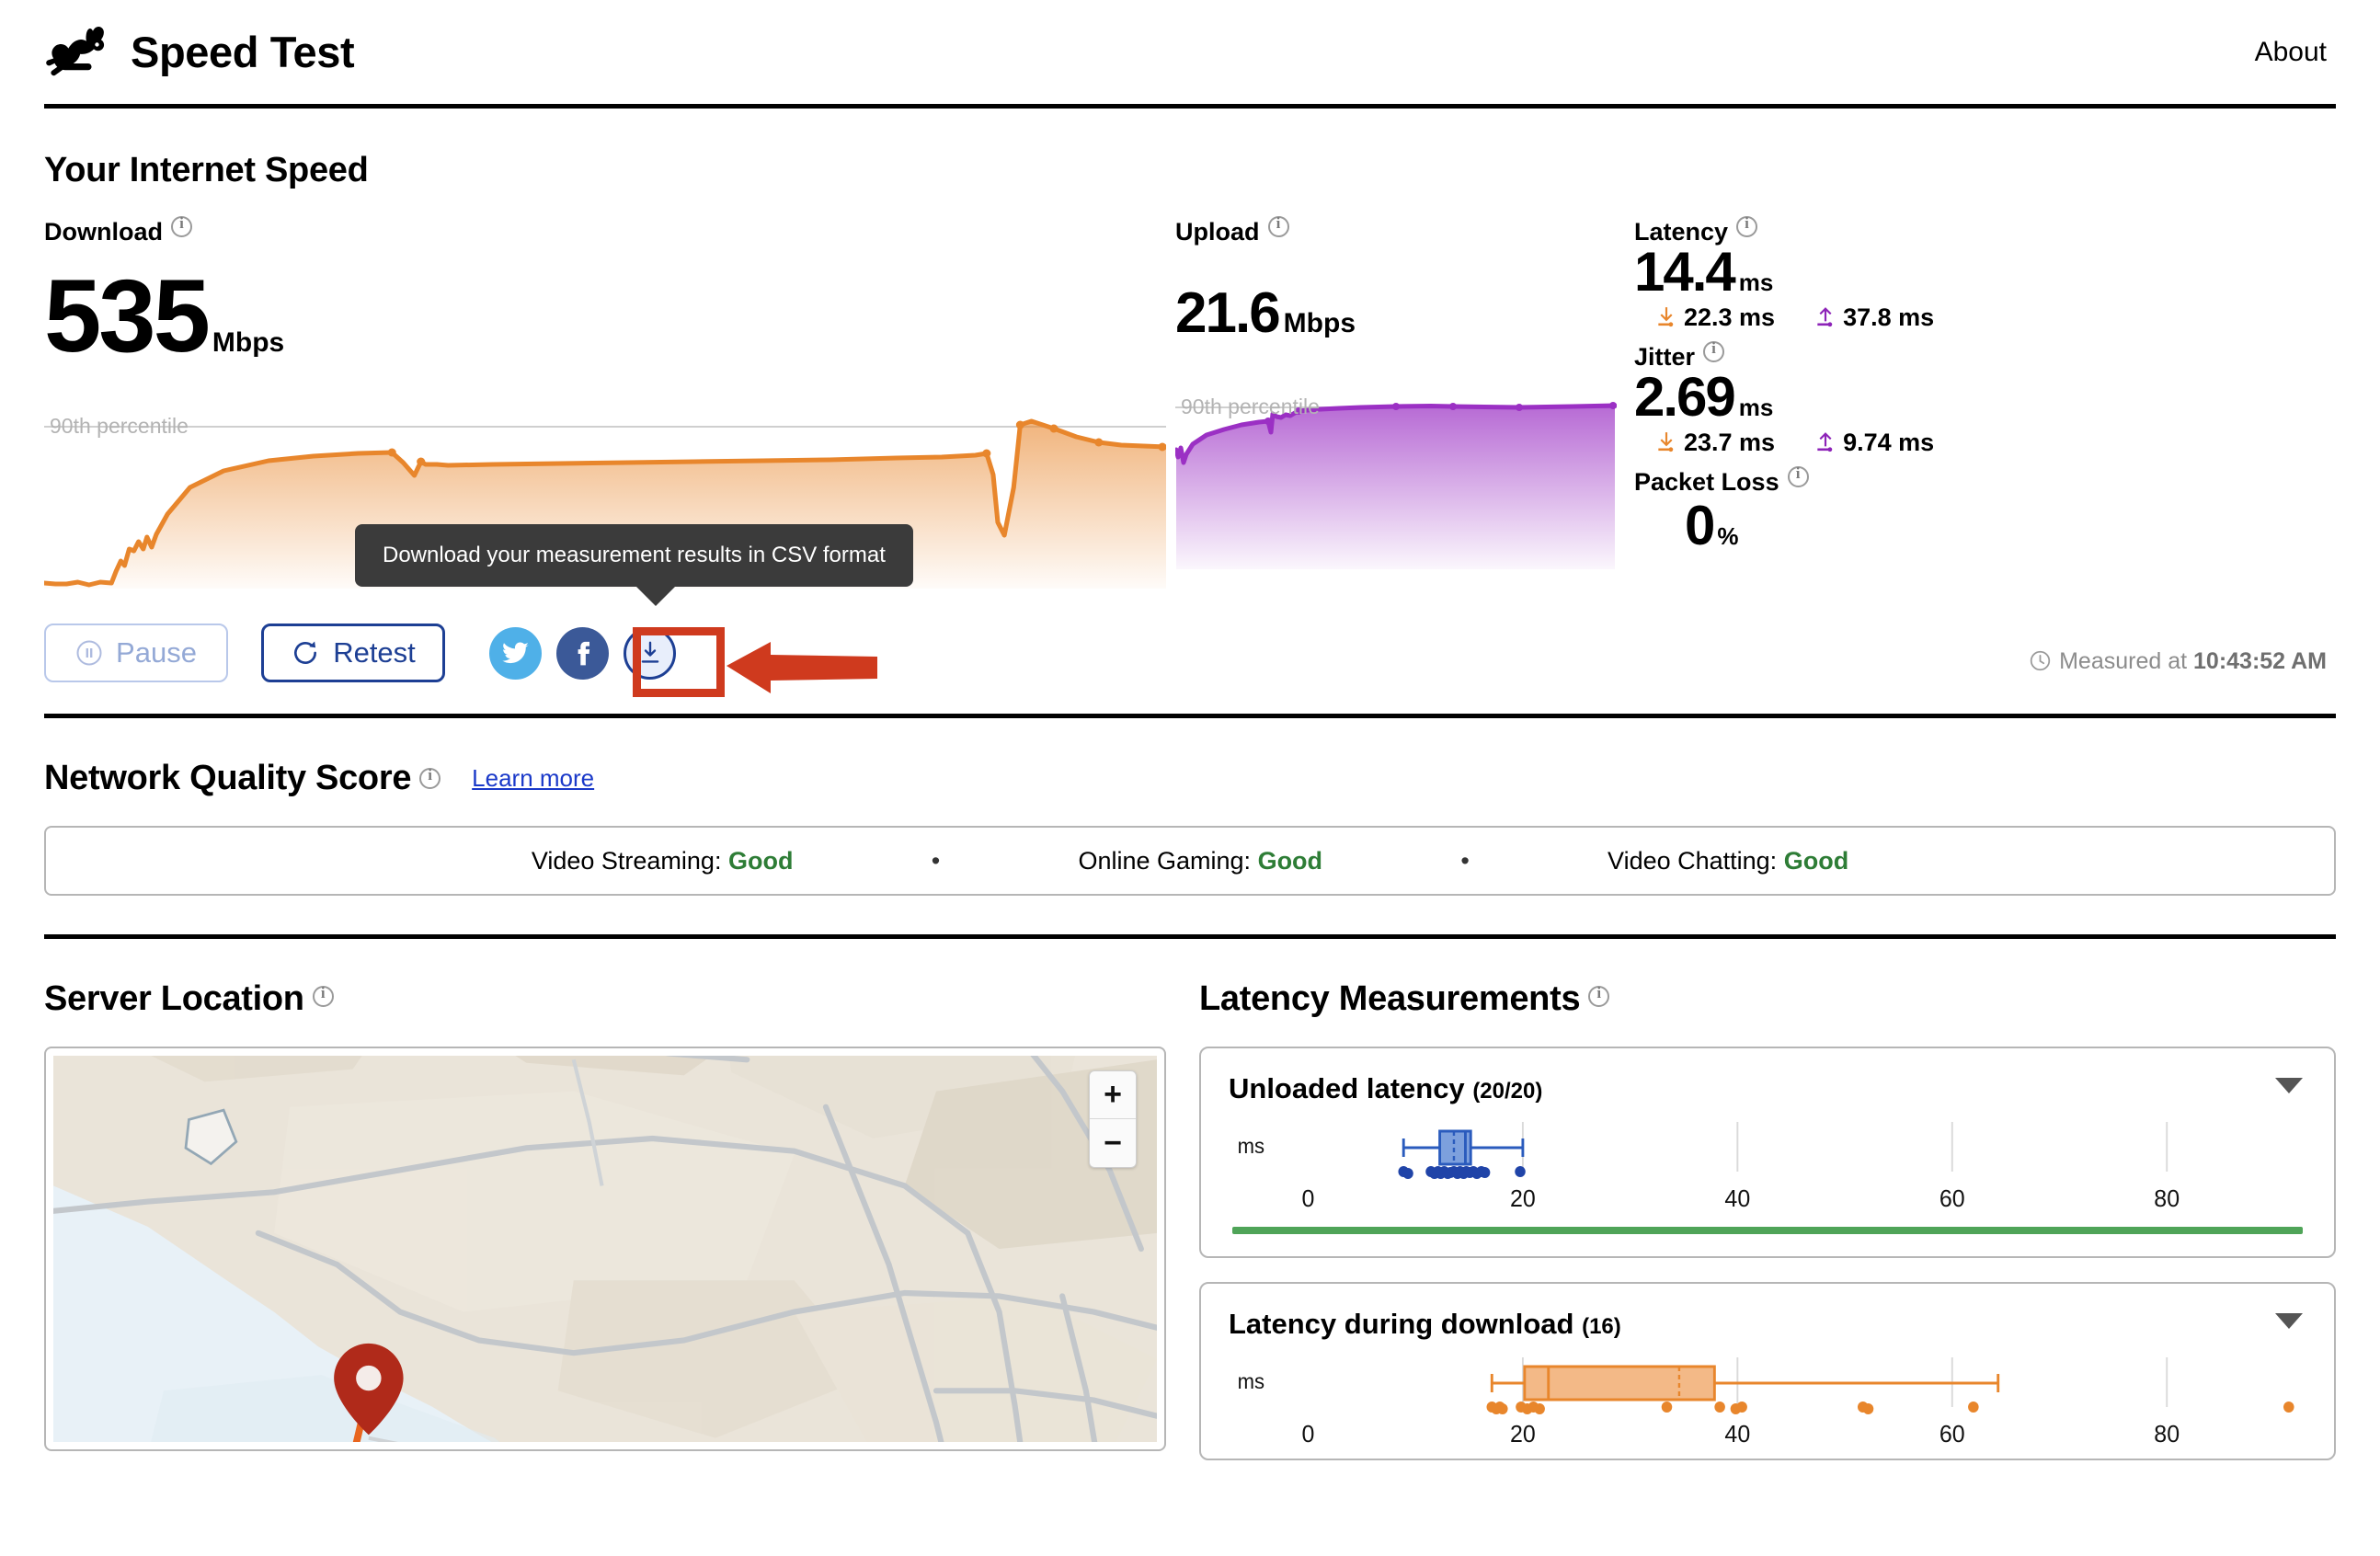  I want to click on map-card: + −, so click(605, 1249).